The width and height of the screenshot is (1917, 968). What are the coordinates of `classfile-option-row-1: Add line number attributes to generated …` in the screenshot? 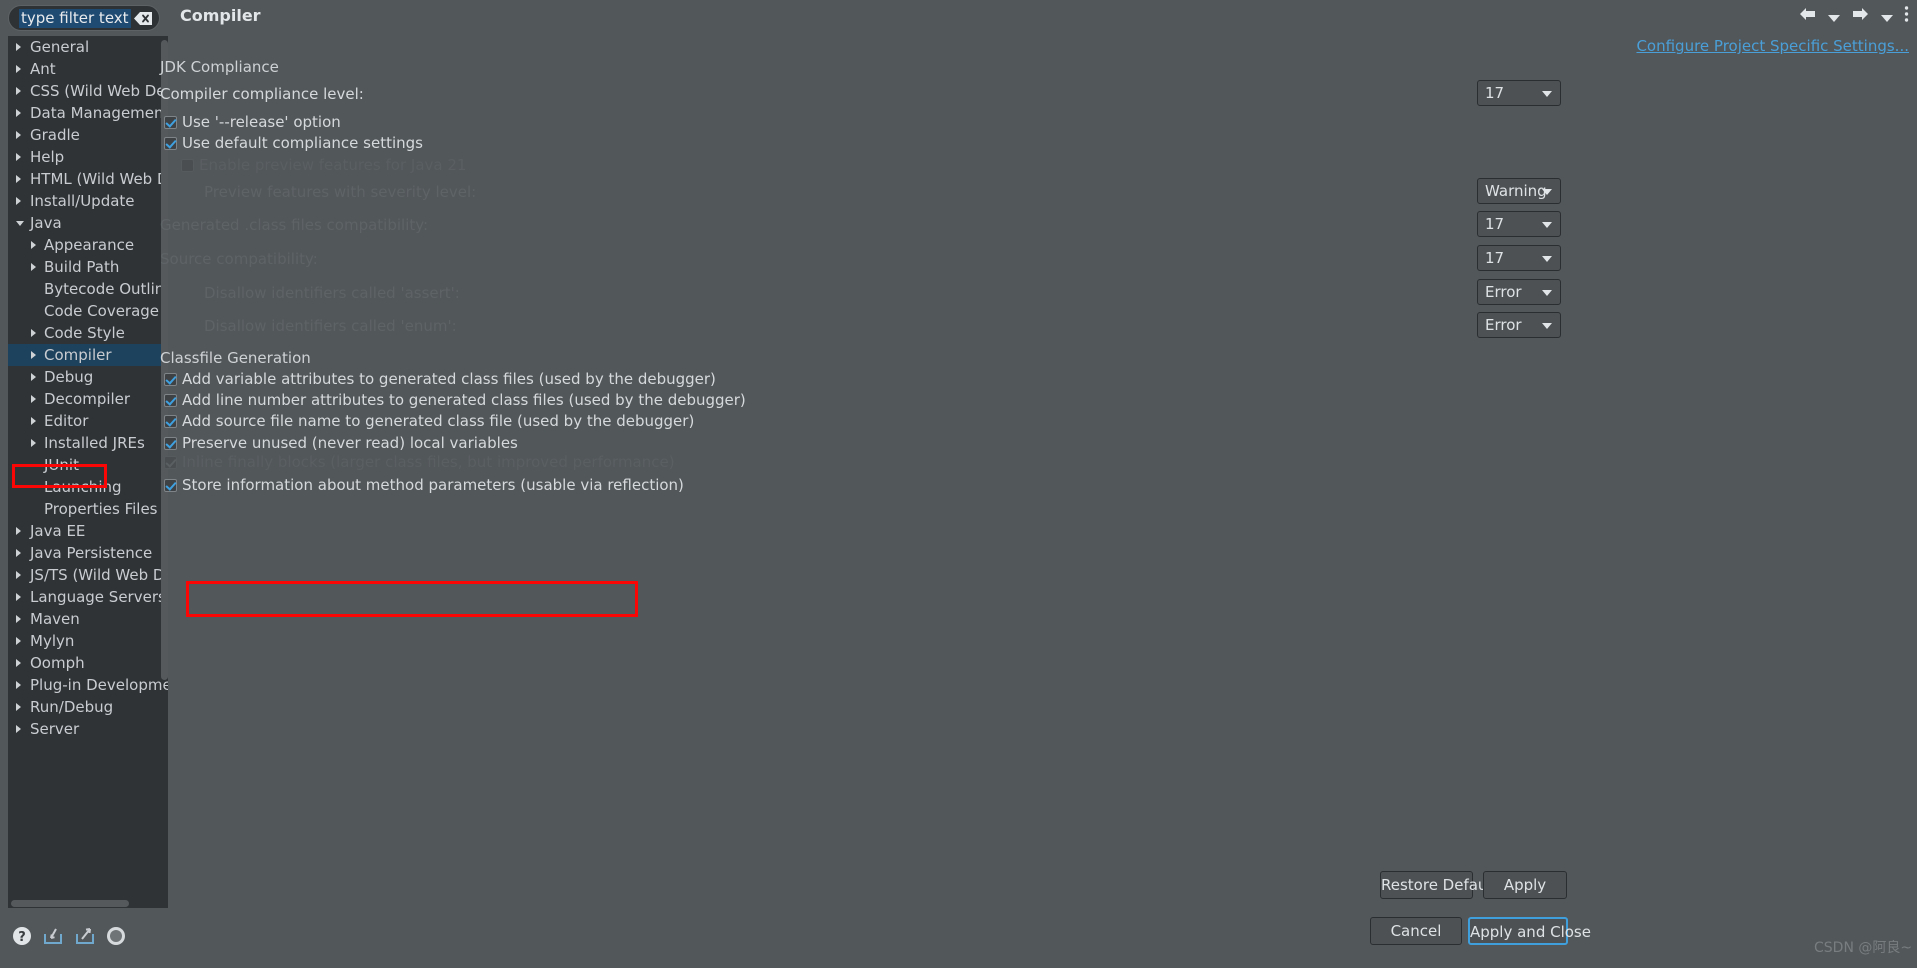 It's located at (455, 400).